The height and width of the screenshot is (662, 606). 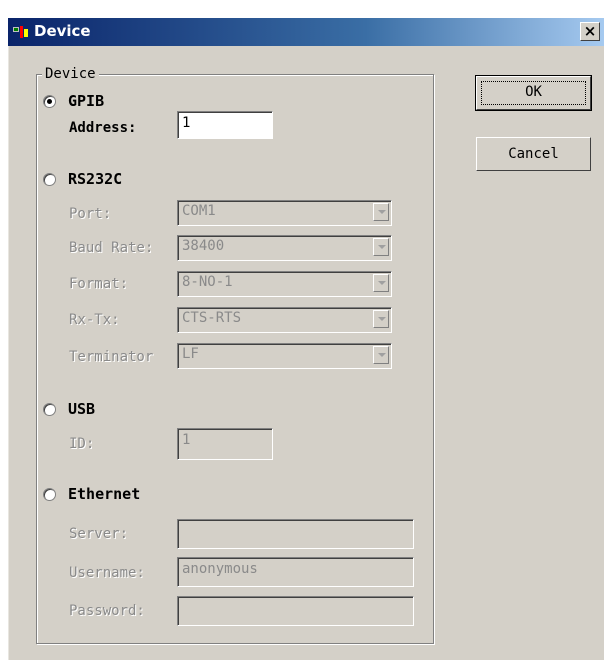 I want to click on port-select: COM1, so click(x=284, y=213).